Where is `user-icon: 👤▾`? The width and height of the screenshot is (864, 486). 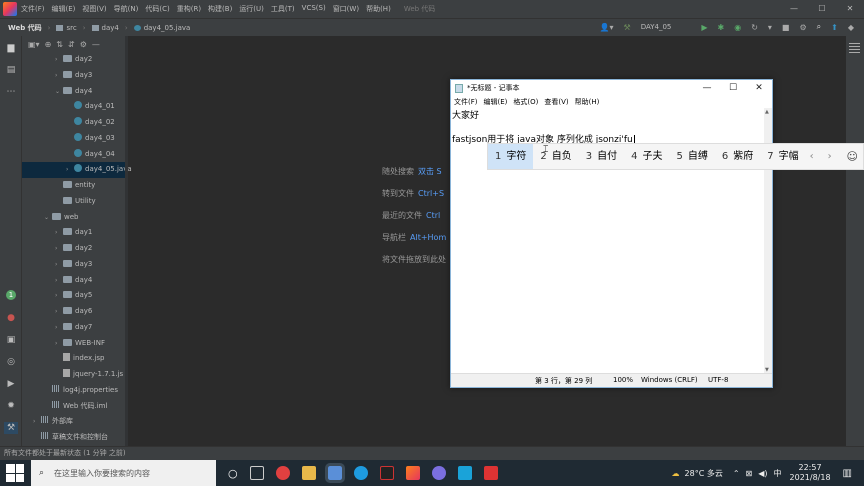
user-icon: 👤▾ is located at coordinates (607, 27).